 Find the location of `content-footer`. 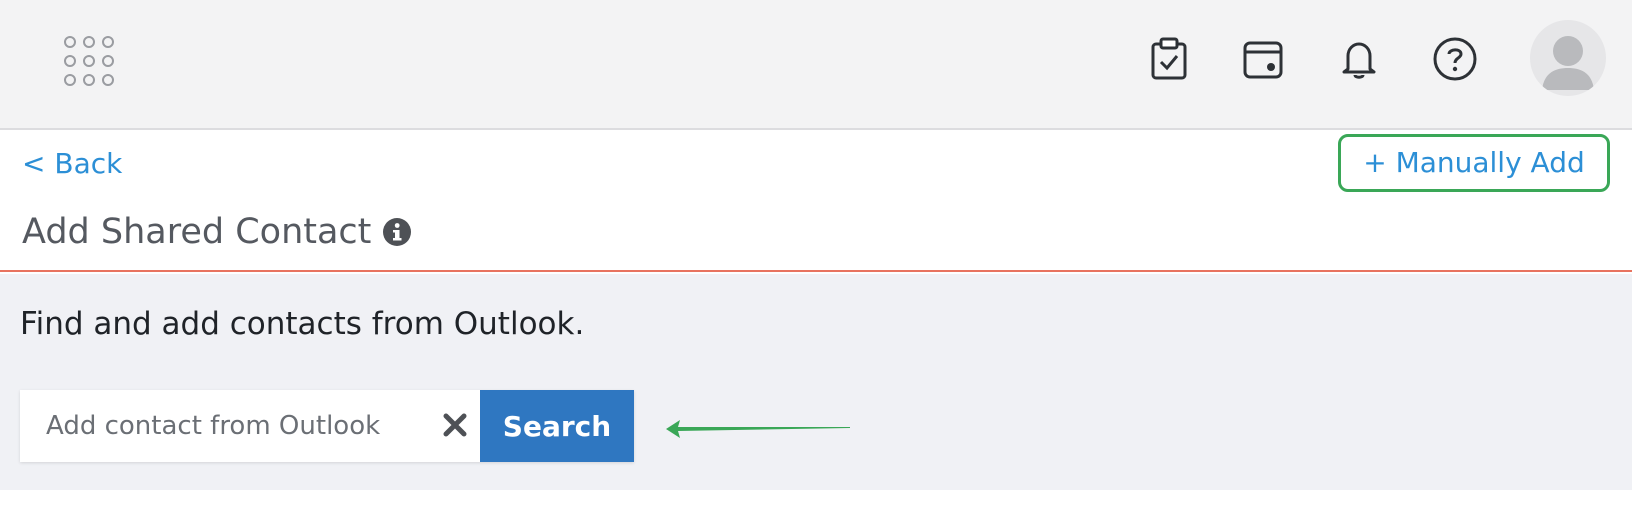

content-footer is located at coordinates (816, 501).